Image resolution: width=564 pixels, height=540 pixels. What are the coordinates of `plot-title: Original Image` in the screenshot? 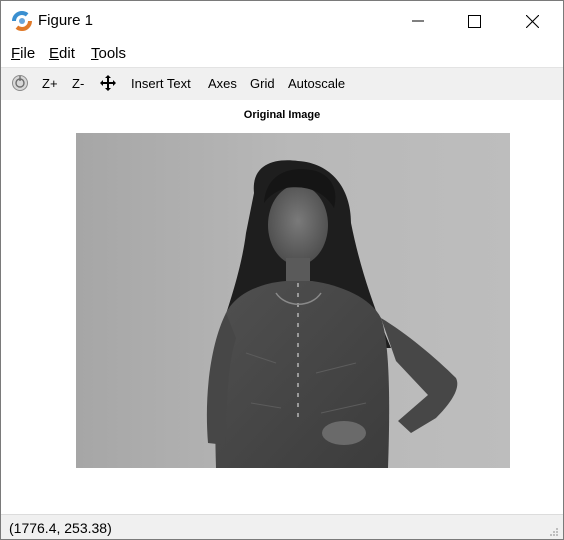 It's located at (282, 115).